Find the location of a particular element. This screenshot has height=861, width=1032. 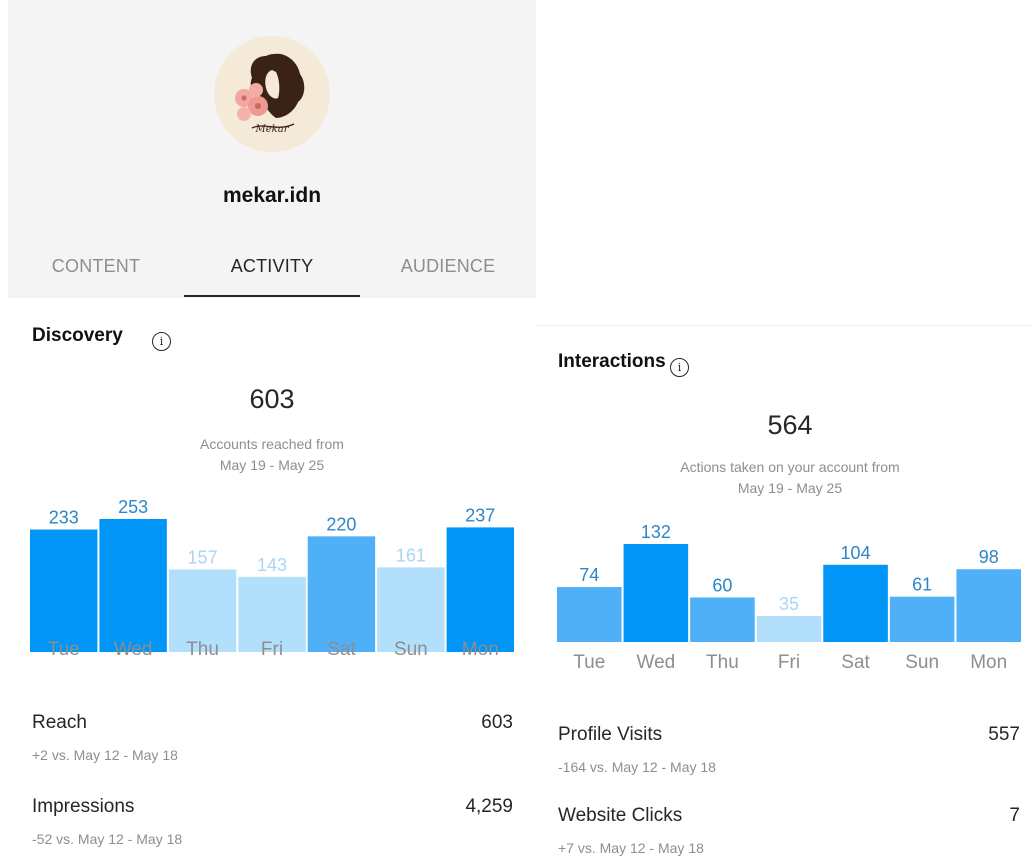

bar-value-label-sun: 61 is located at coordinates (922, 585).